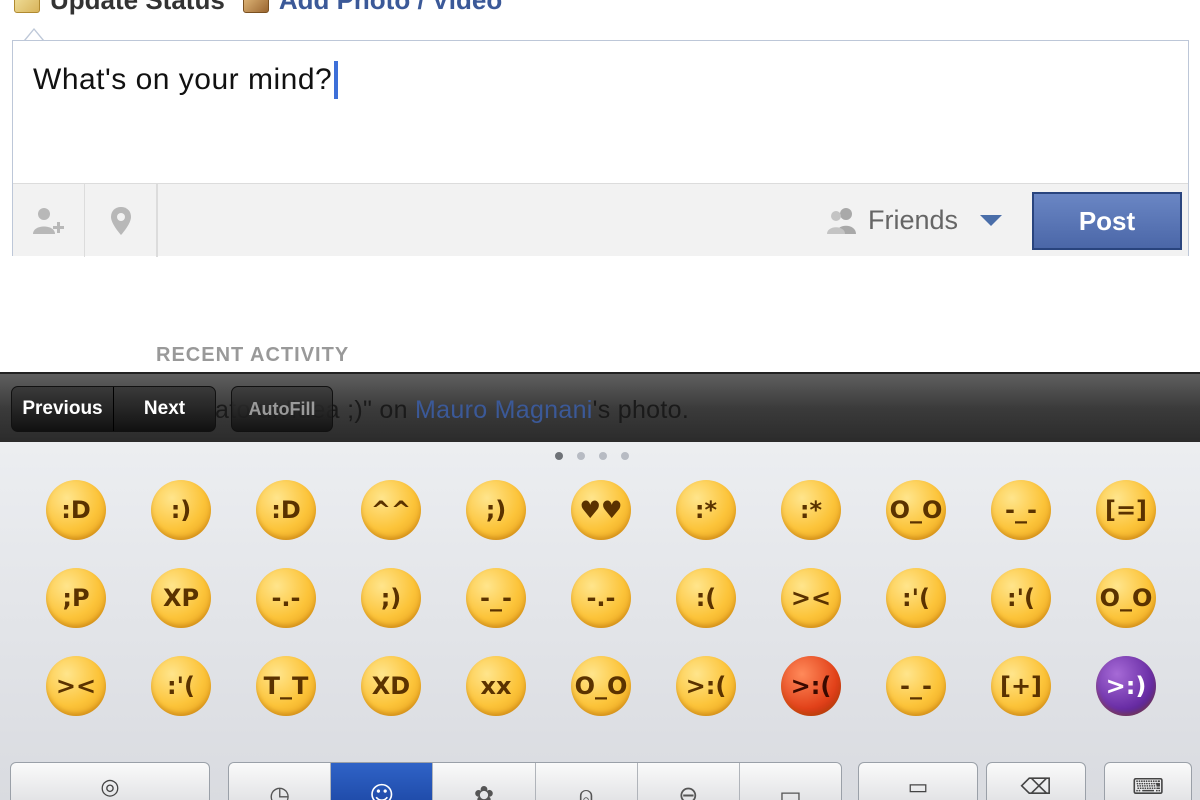 Image resolution: width=1200 pixels, height=800 pixels. Describe the element at coordinates (253, 355) in the screenshot. I see `recent-activity-heading: RECENT ACTIVITY` at that location.